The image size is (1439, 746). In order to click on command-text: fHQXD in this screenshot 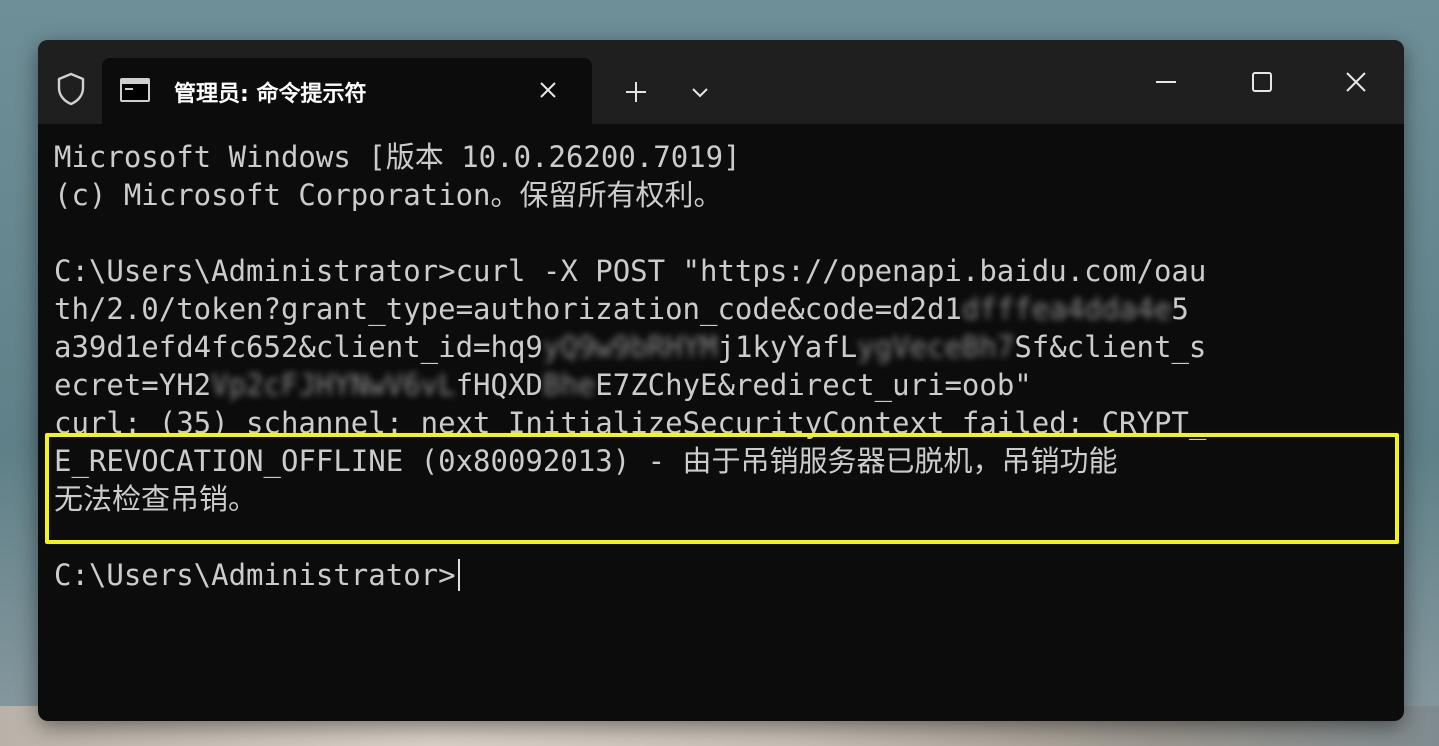, I will do `click(499, 385)`.